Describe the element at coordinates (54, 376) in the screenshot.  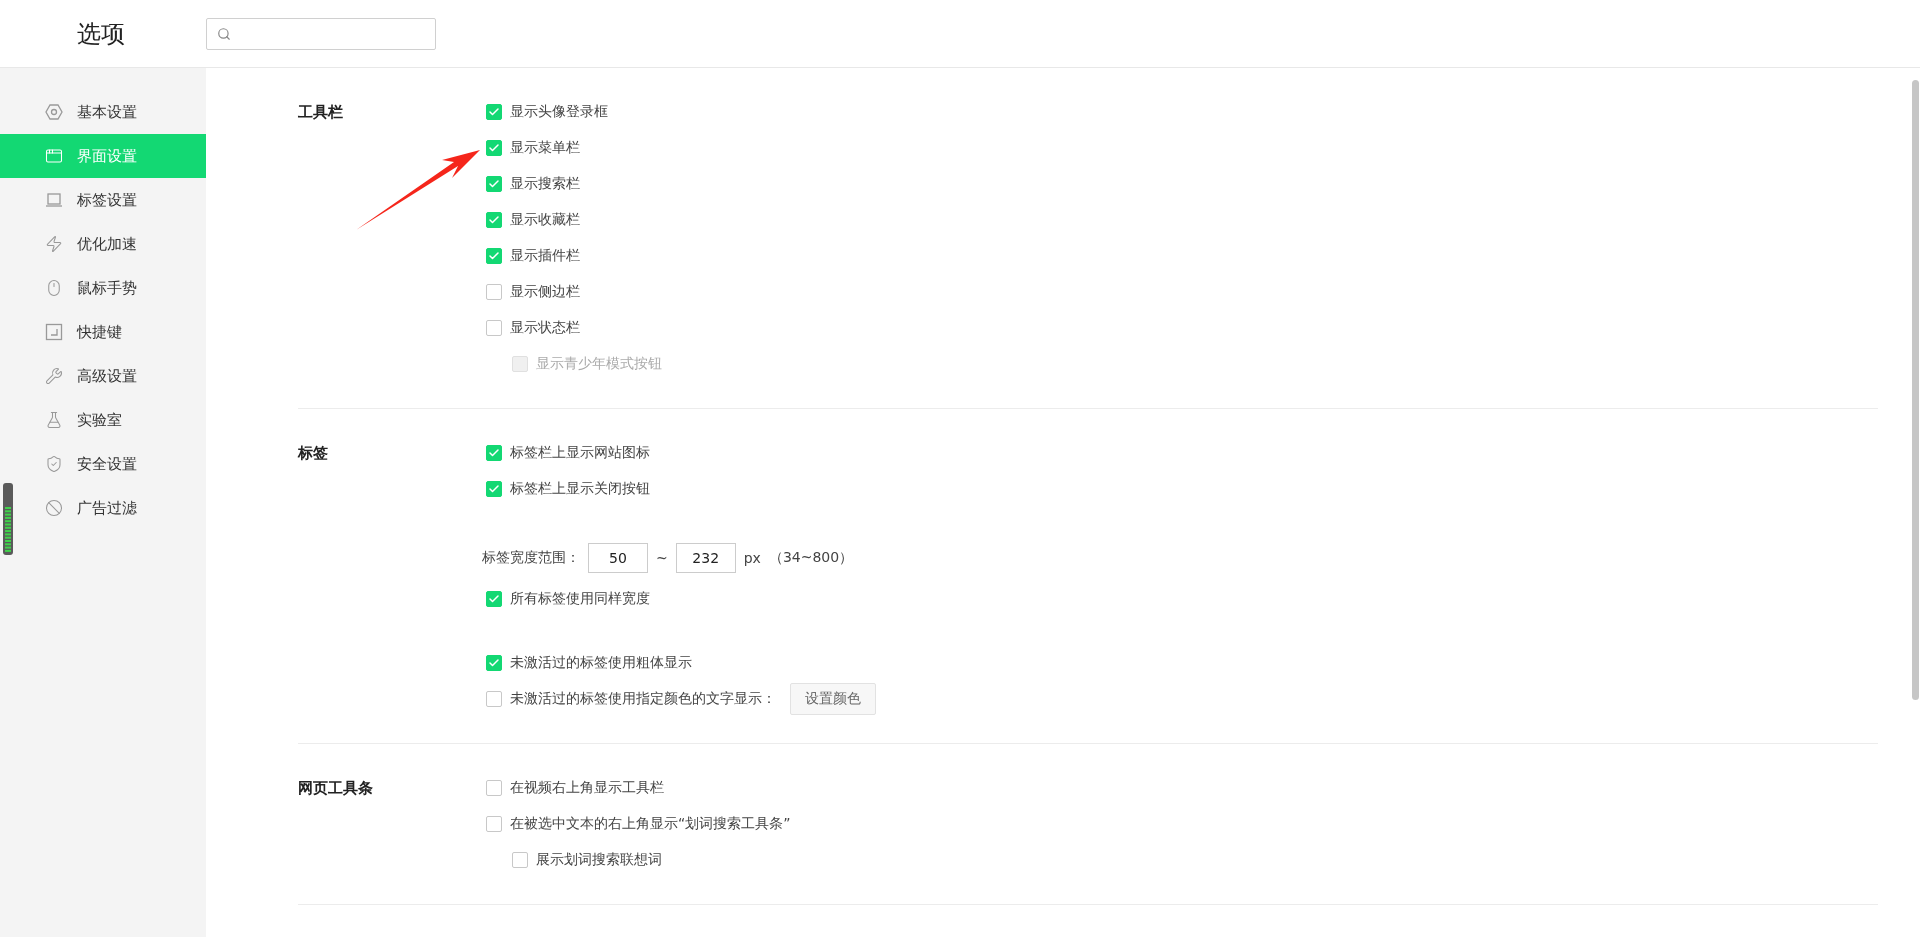
I see `wrench-icon` at that location.